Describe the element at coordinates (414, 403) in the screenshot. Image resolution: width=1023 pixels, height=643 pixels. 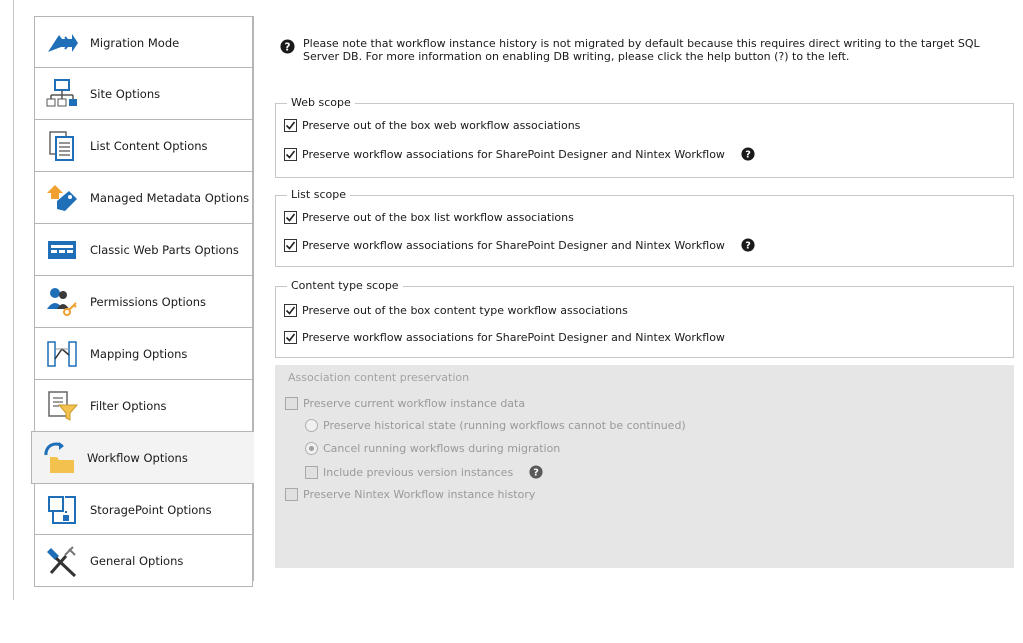
I see `checkbox-label: Preserve current workflow instance data` at that location.